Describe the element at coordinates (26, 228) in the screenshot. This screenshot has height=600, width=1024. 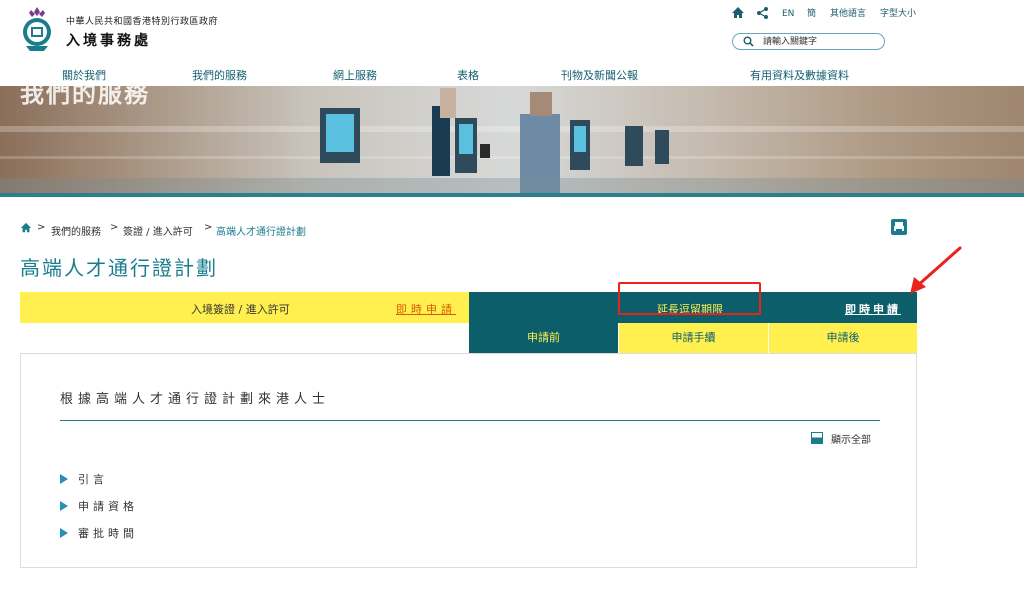
I see `breadcrumb-home-icon` at that location.